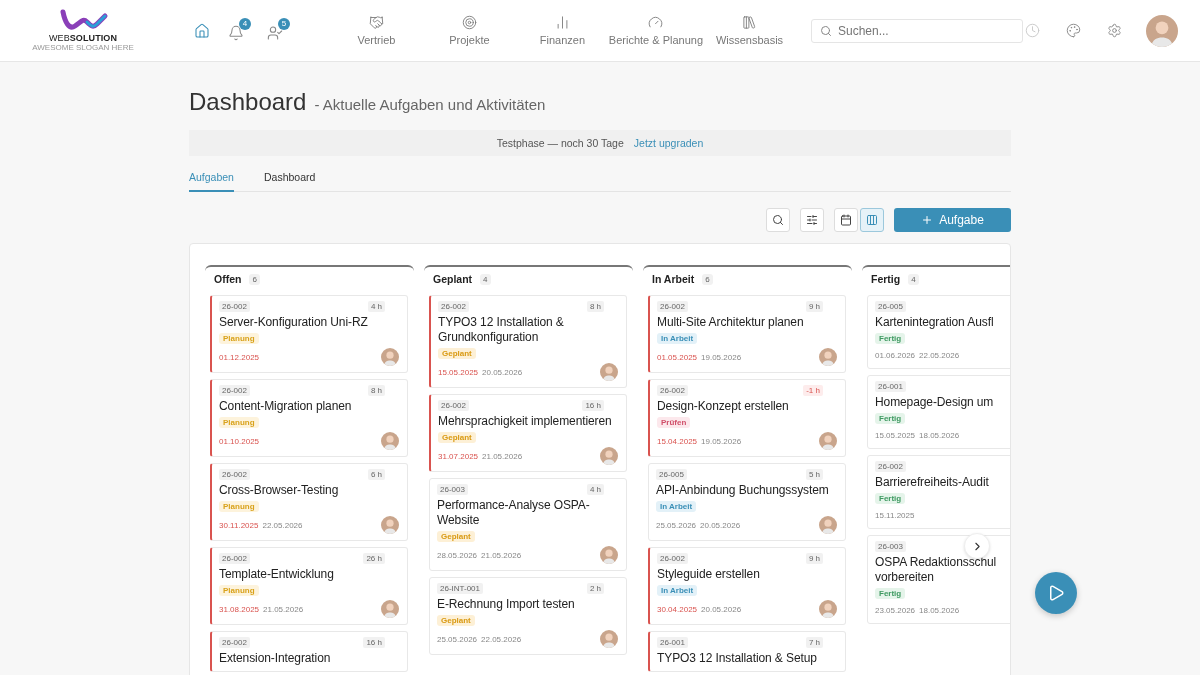  Describe the element at coordinates (239, 525) in the screenshot. I see `due-date: 30.11.2025` at that location.